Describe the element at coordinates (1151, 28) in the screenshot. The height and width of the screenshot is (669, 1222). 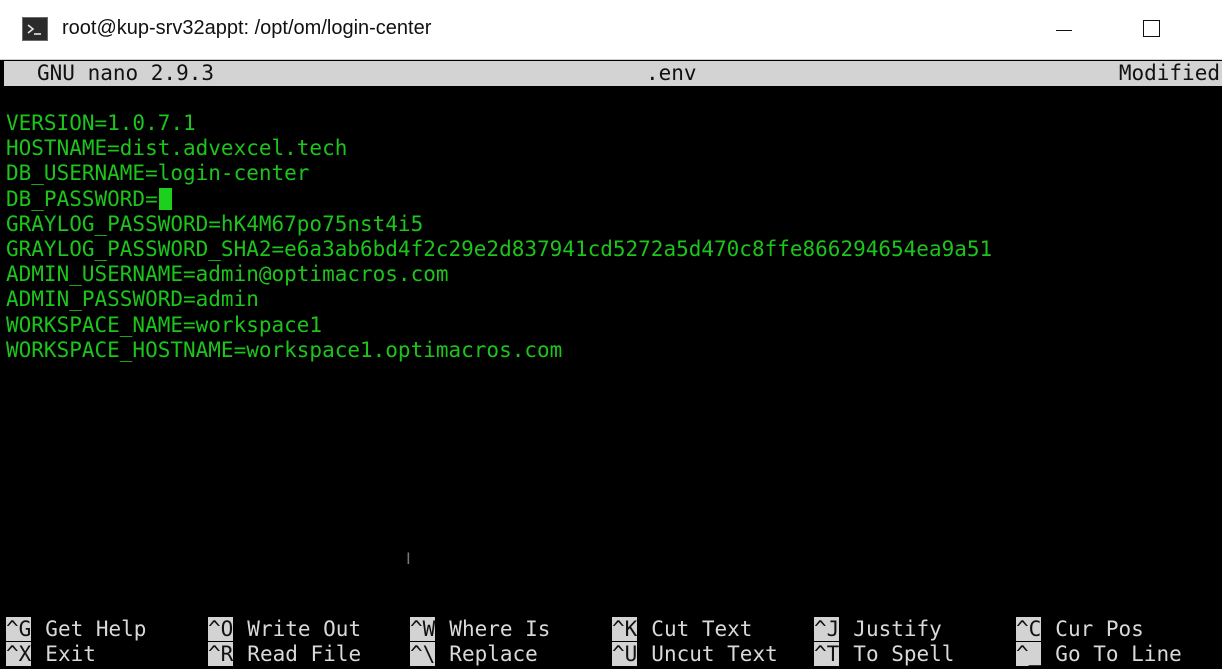
I see `maximize-icon` at that location.